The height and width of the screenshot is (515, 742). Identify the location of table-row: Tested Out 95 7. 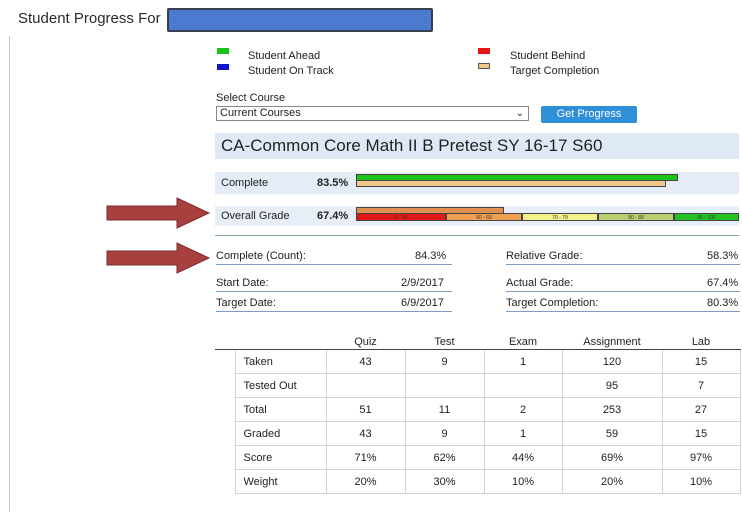
(478, 385).